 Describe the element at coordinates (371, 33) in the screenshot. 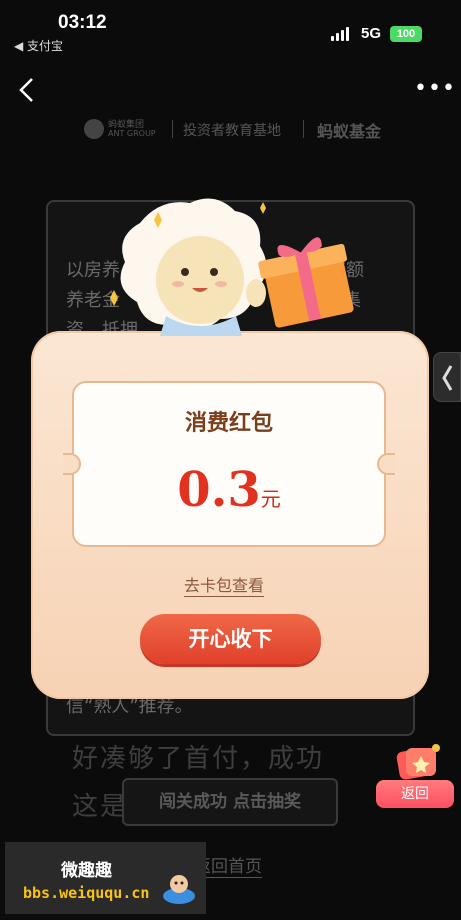

I see `network-type: 5G` at that location.